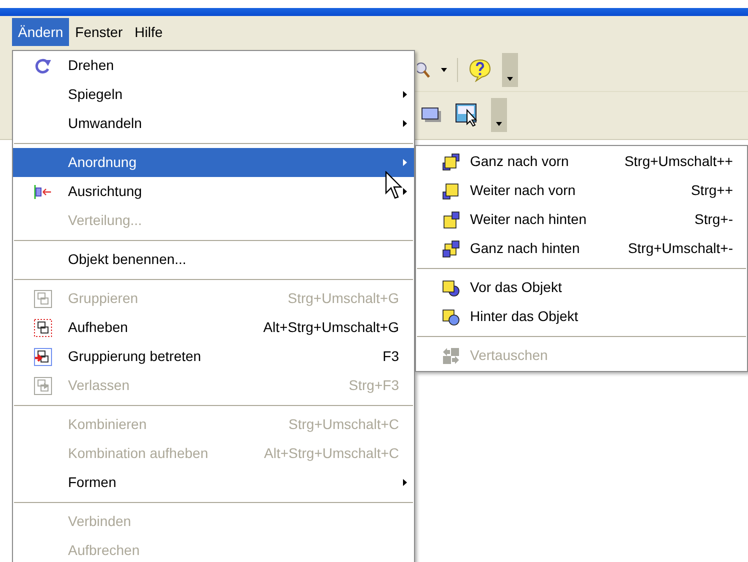 This screenshot has width=748, height=562. Describe the element at coordinates (213, 482) in the screenshot. I see `menu-item: Formen` at that location.